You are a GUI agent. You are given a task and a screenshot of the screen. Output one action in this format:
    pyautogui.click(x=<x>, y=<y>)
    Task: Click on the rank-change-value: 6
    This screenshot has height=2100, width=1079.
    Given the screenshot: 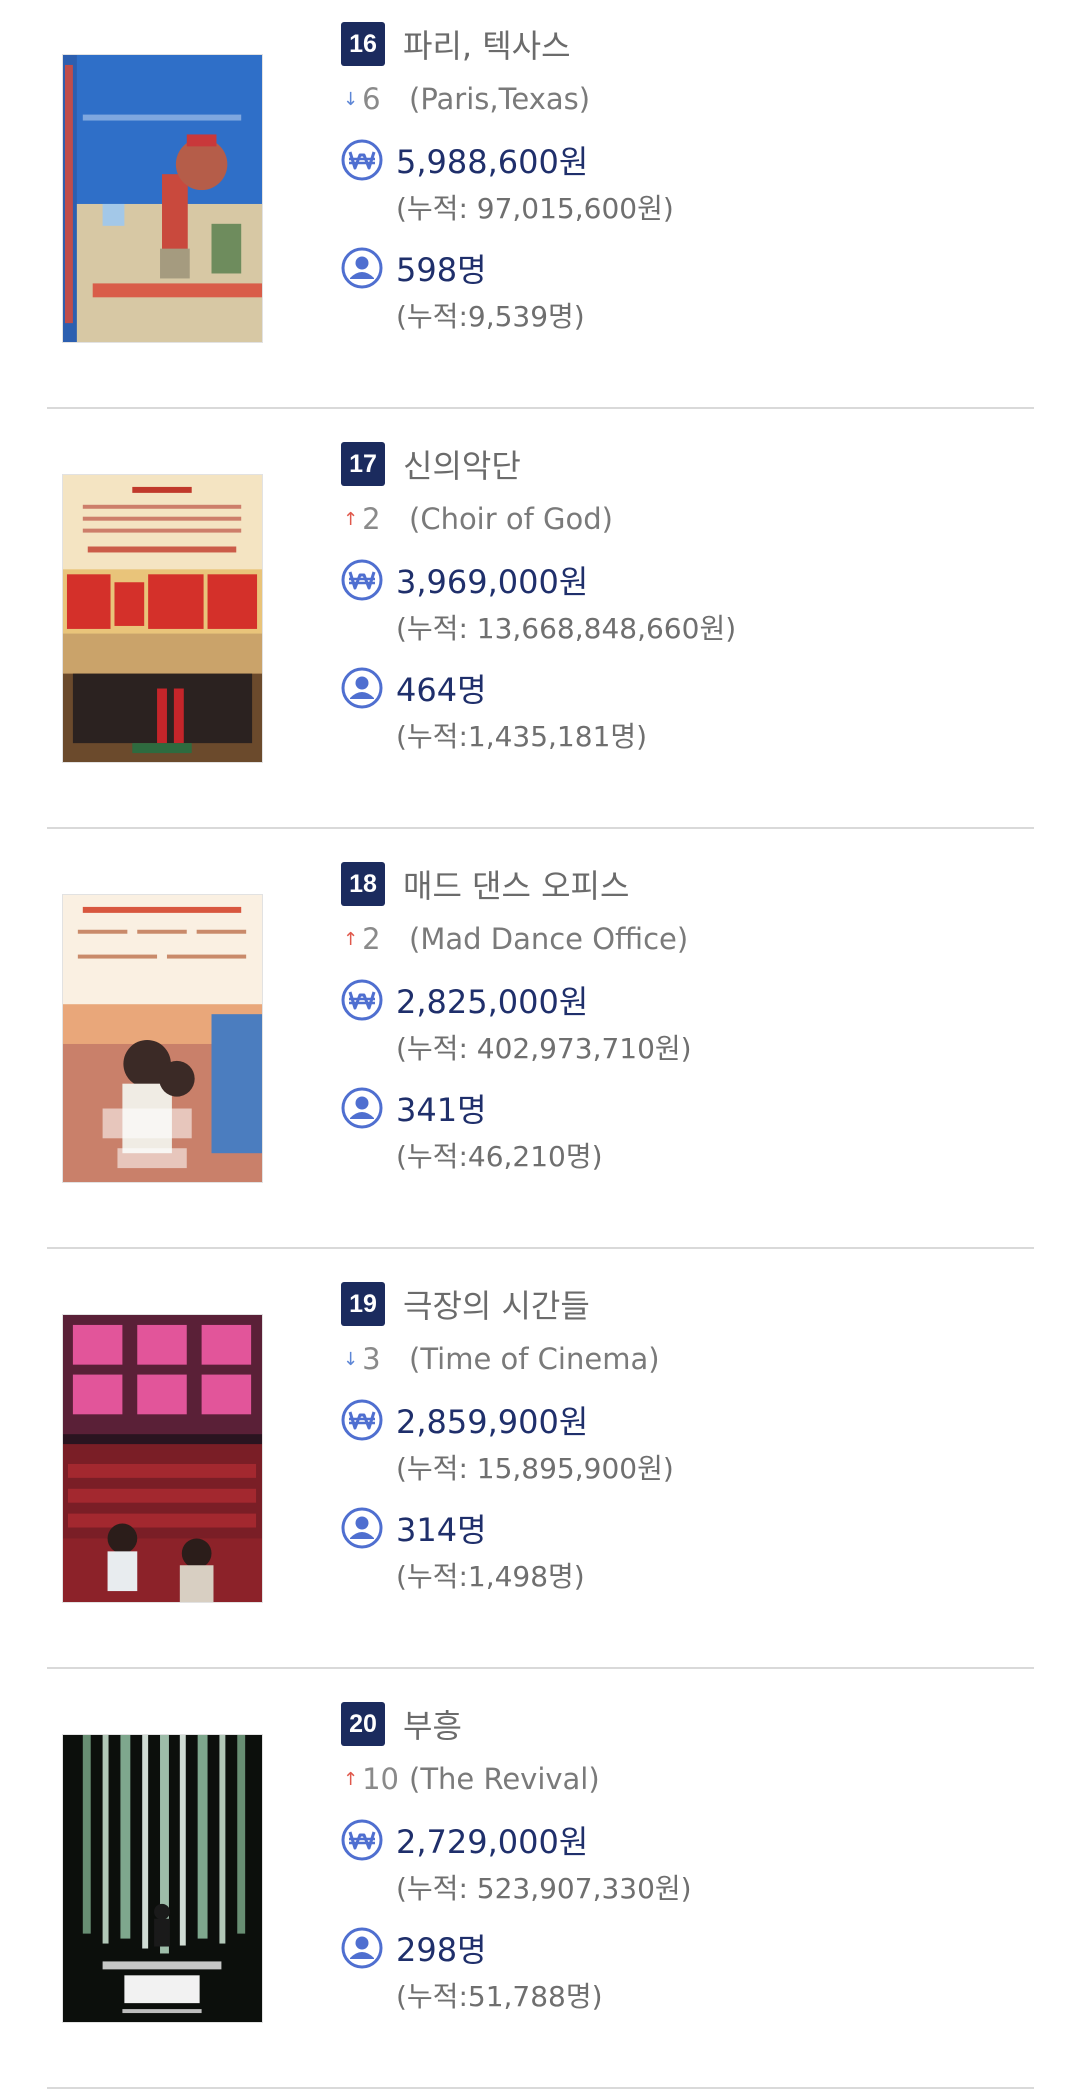 What is the action you would take?
    pyautogui.click(x=371, y=99)
    